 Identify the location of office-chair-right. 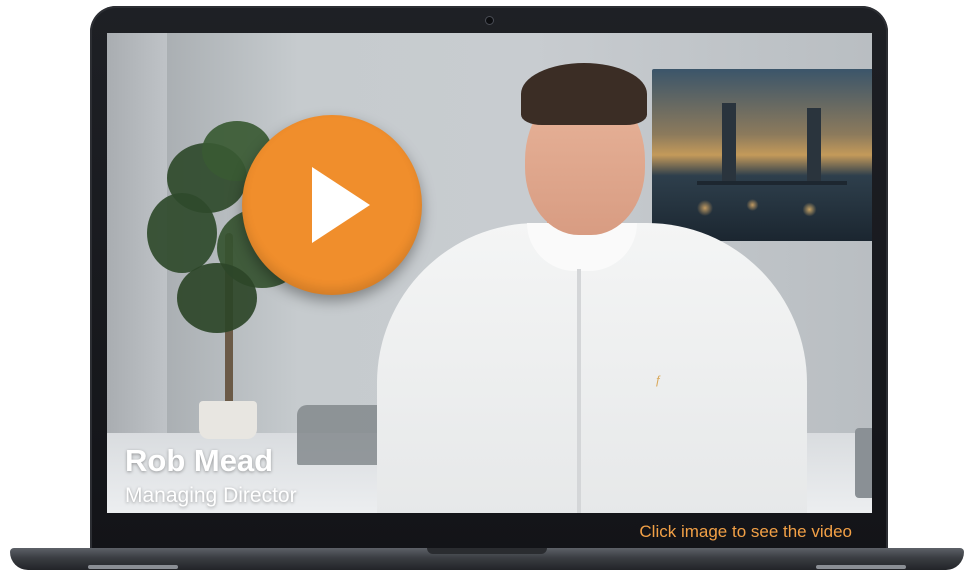
(863, 463).